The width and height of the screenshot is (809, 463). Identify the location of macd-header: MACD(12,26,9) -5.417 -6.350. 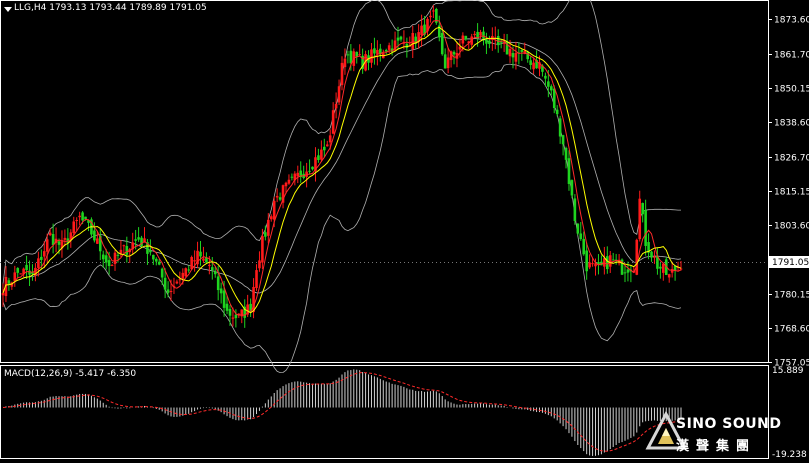
(70, 374).